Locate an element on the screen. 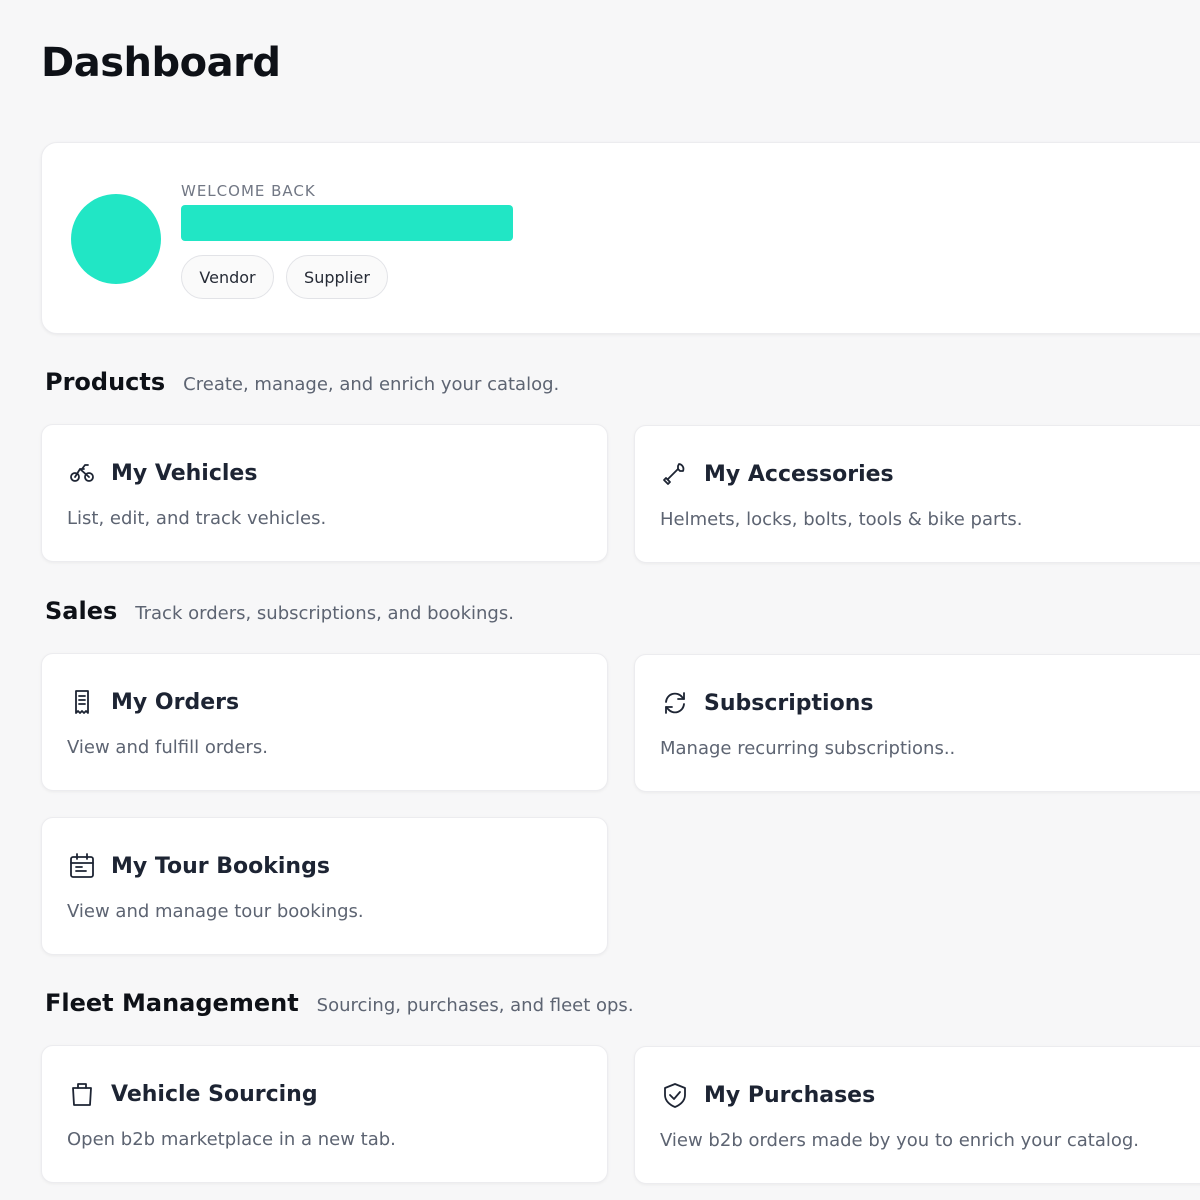 The image size is (1200, 1200). card-description: Manage recurring subscriptions.. is located at coordinates (808, 748).